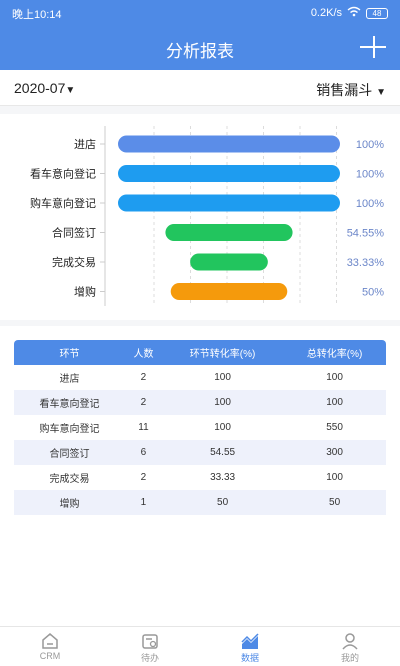  I want to click on table-row: 增购 1 50 50, so click(200, 502).